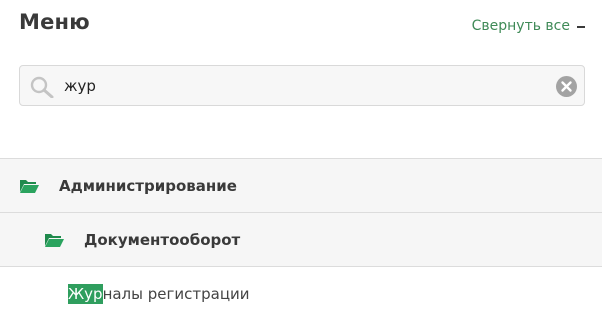  I want to click on search-input, so click(304, 86).